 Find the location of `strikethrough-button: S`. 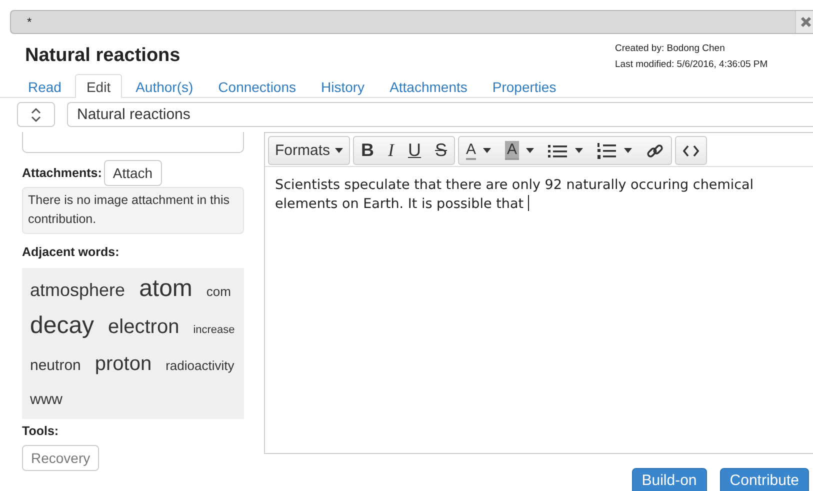

strikethrough-button: S is located at coordinates (441, 150).